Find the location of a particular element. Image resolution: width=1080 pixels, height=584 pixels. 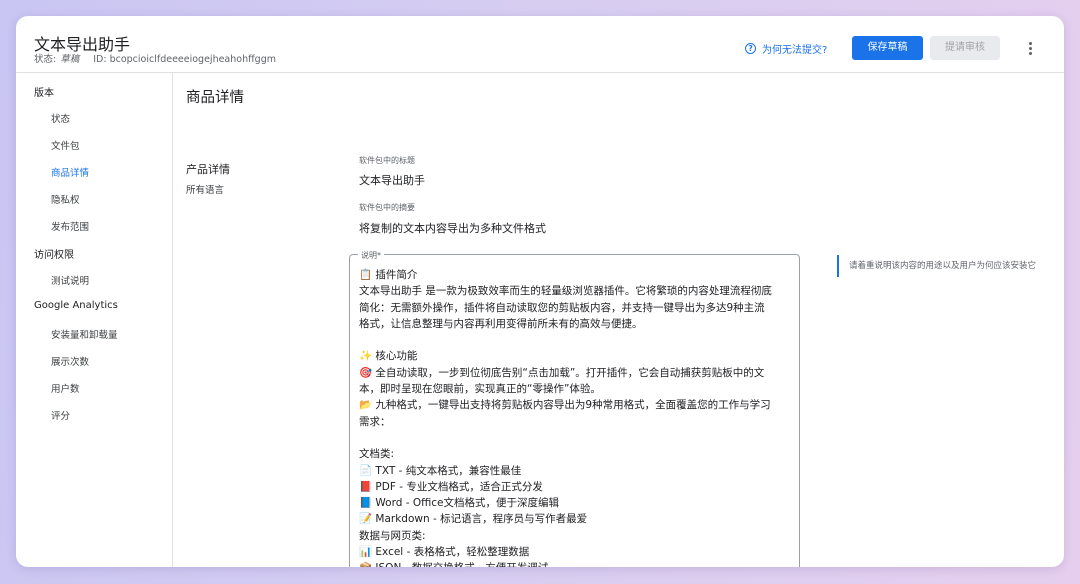

description-line: 文本导出助手 是一款为极致效率而生的轻量级浏览器插件。它将繁琐的内容处理流程彻底 is located at coordinates (565, 291).